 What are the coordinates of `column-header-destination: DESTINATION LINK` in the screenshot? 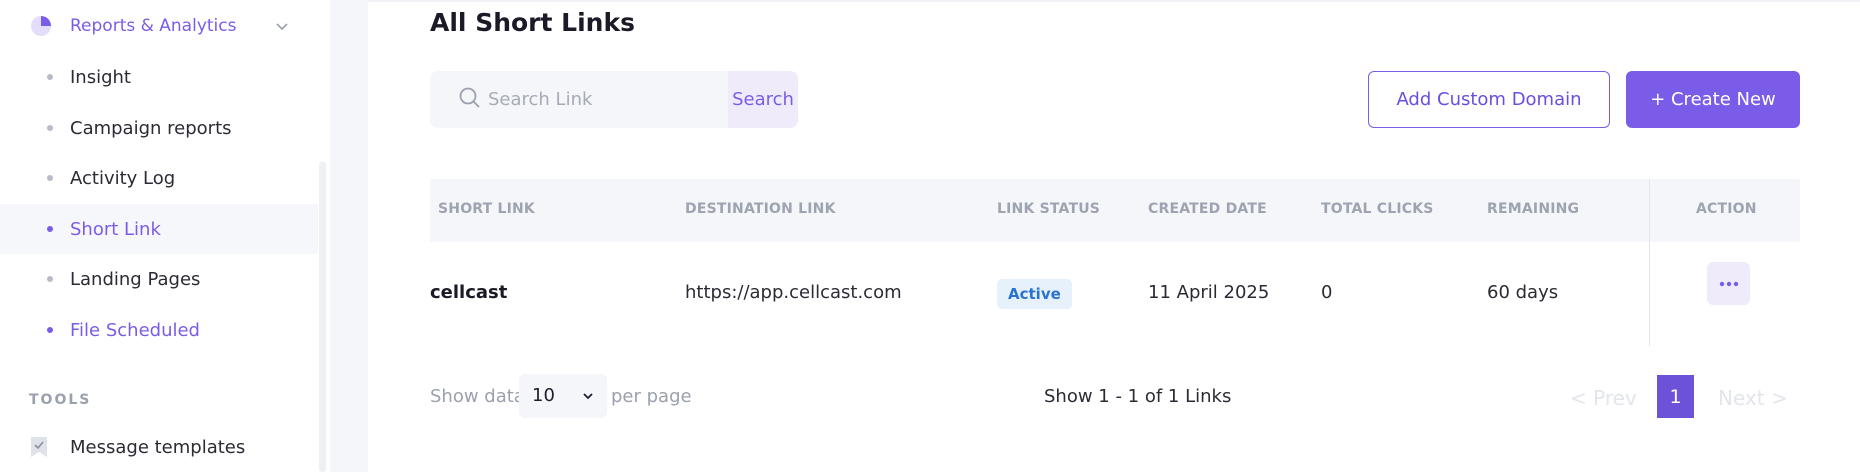 It's located at (760, 209).